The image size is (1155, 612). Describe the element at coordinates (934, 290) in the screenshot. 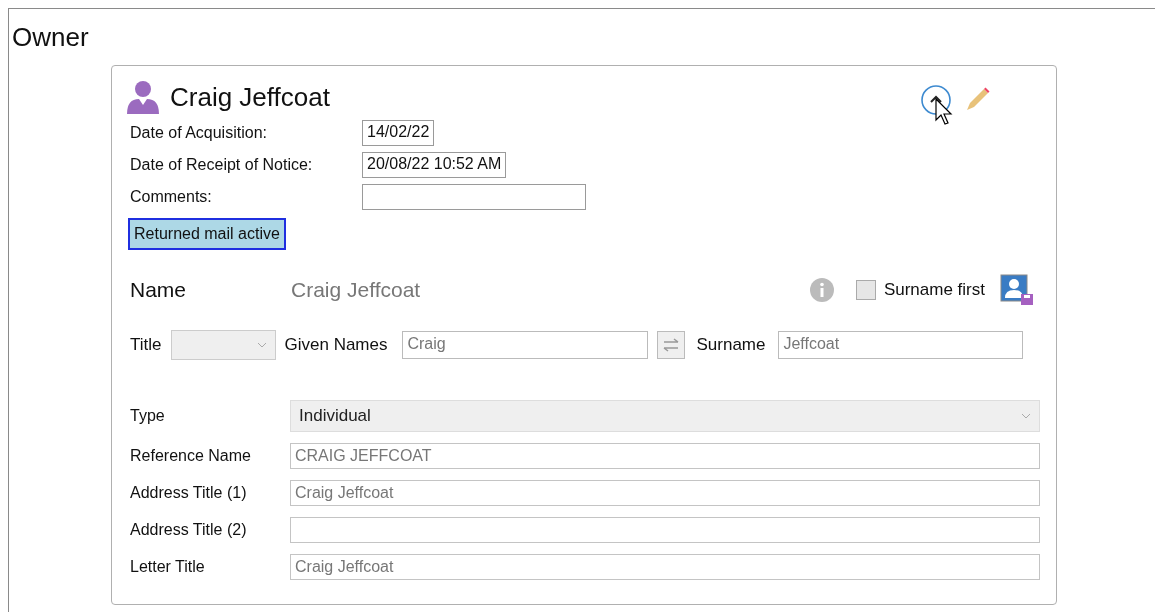

I see `checkbox-label: Surname first` at that location.